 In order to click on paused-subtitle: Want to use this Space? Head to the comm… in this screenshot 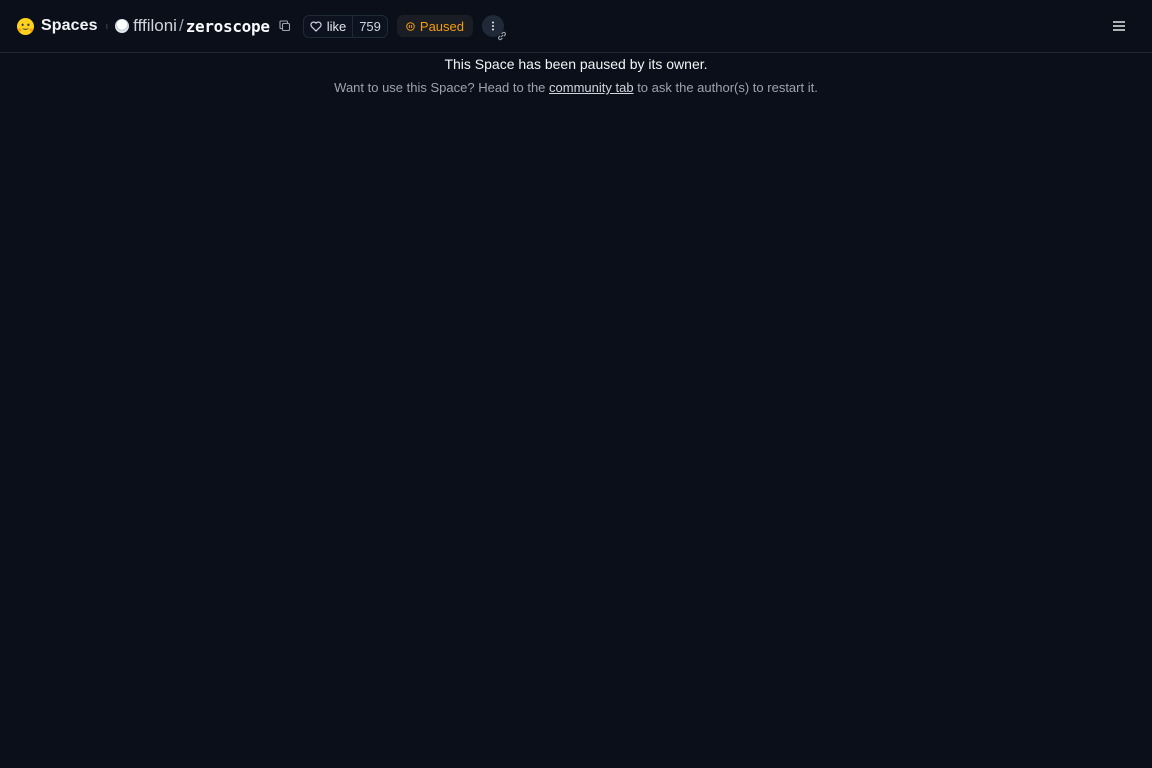, I will do `click(576, 88)`.